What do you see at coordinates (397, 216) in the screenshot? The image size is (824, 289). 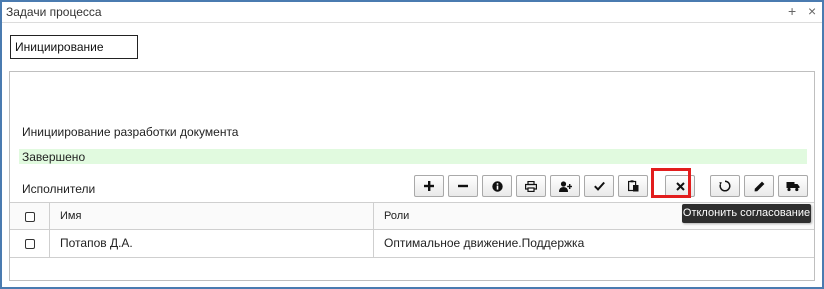 I see `column-label: Роли` at bounding box center [397, 216].